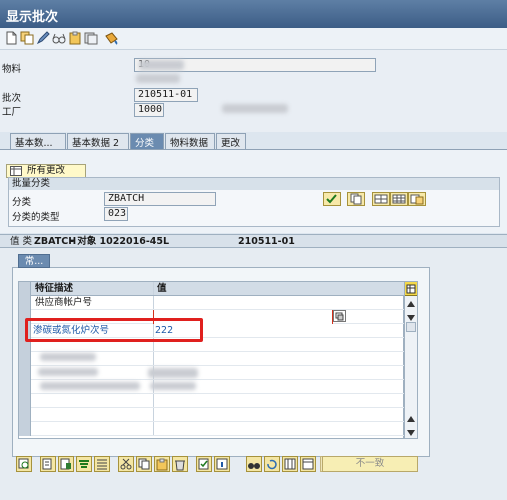 Image resolution: width=507 pixels, height=500 pixels. What do you see at coordinates (126, 464) in the screenshot?
I see `cut-icon` at bounding box center [126, 464].